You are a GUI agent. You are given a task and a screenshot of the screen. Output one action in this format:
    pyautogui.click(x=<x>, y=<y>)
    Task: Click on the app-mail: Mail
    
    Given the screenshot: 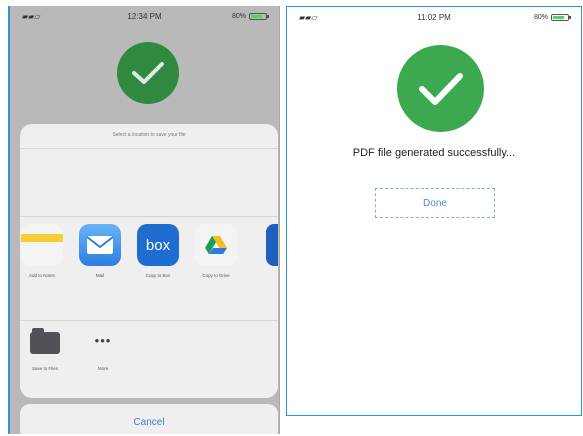 What is the action you would take?
    pyautogui.click(x=100, y=251)
    